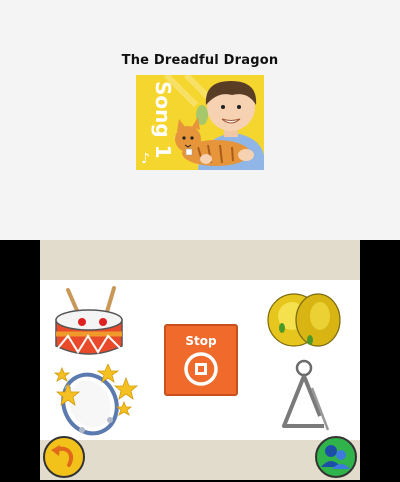 The height and width of the screenshot is (482, 400). I want to click on back-button, so click(64, 457).